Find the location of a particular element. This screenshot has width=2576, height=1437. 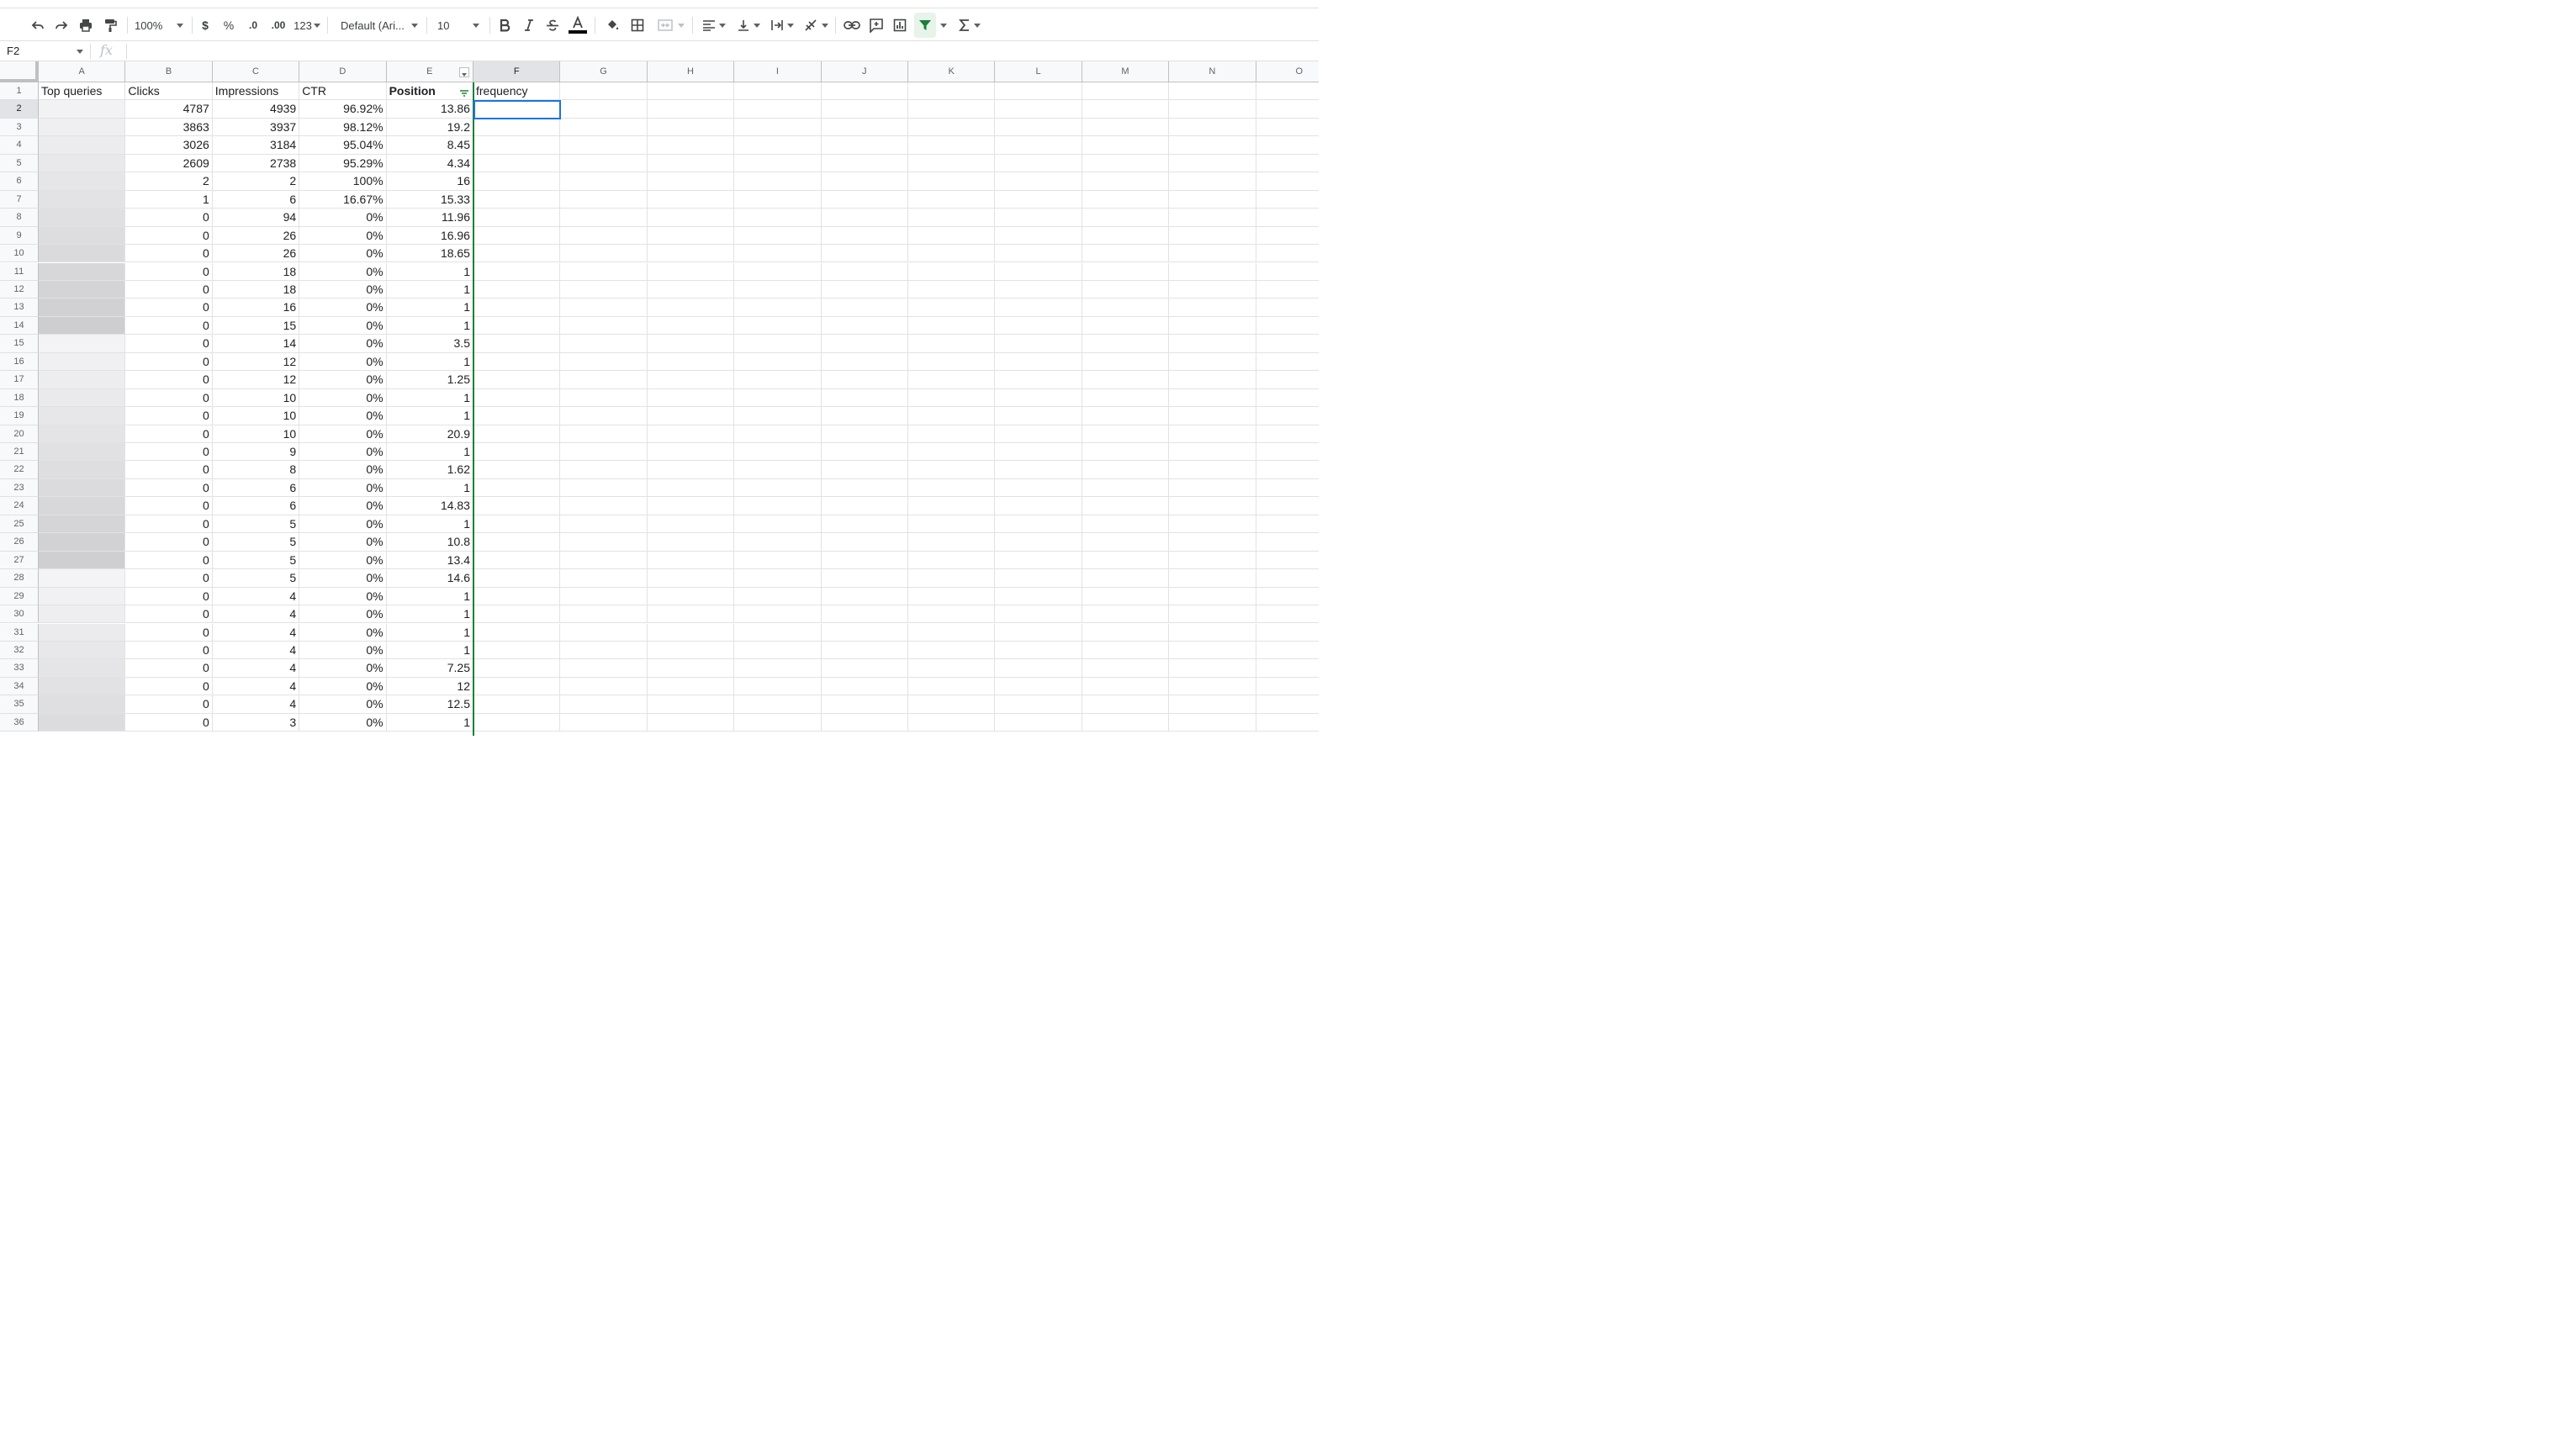

cell-g25 is located at coordinates (604, 524).